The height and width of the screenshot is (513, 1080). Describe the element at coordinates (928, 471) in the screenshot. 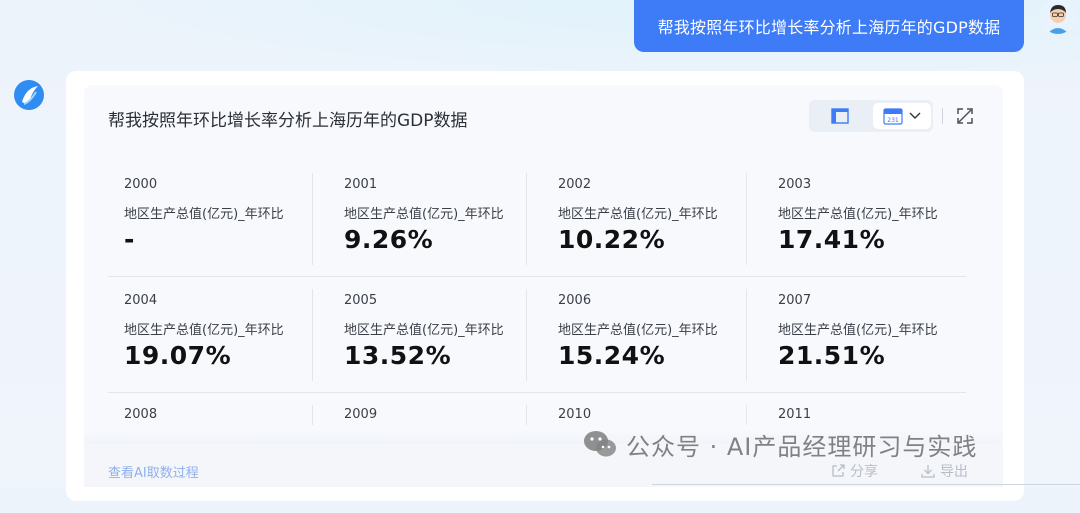

I see `download-icon` at that location.